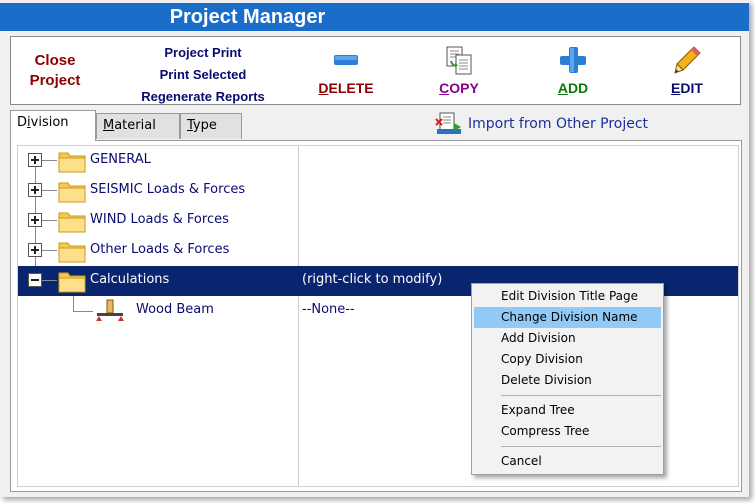 The image size is (755, 503). What do you see at coordinates (346, 71) in the screenshot?
I see `delete-button: DELETE` at bounding box center [346, 71].